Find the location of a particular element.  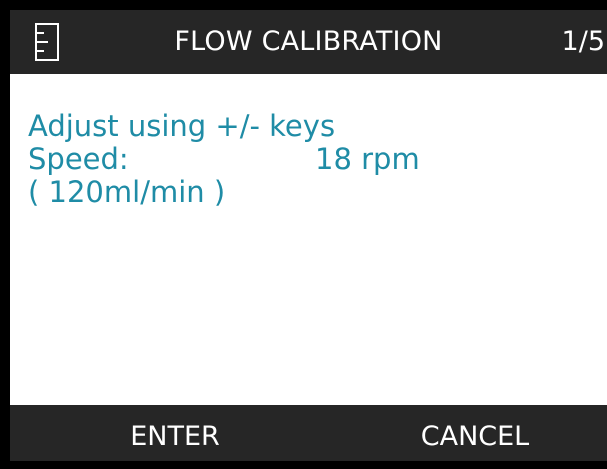

speed-value: 18 rpm is located at coordinates (367, 159).